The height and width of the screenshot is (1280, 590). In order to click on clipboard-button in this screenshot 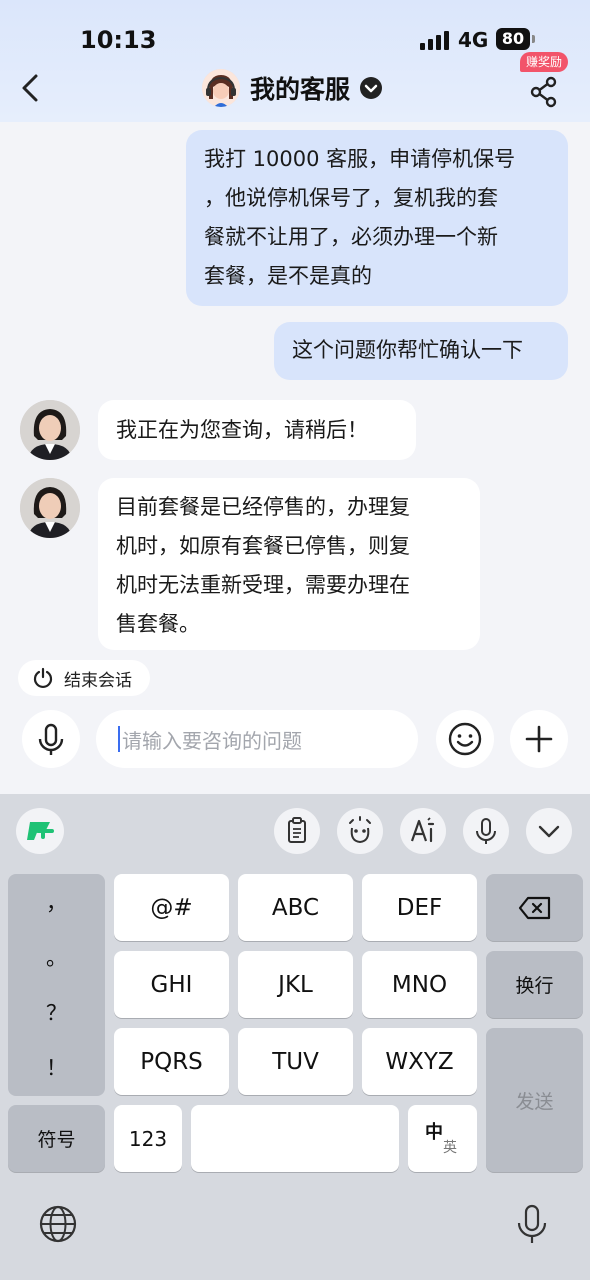, I will do `click(297, 831)`.